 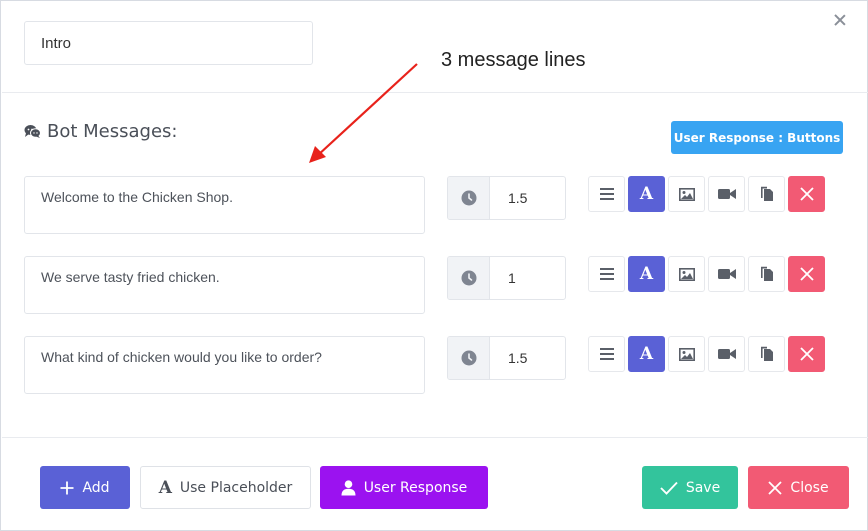 What do you see at coordinates (363, 113) in the screenshot?
I see `annotation-arrow-icon` at bounding box center [363, 113].